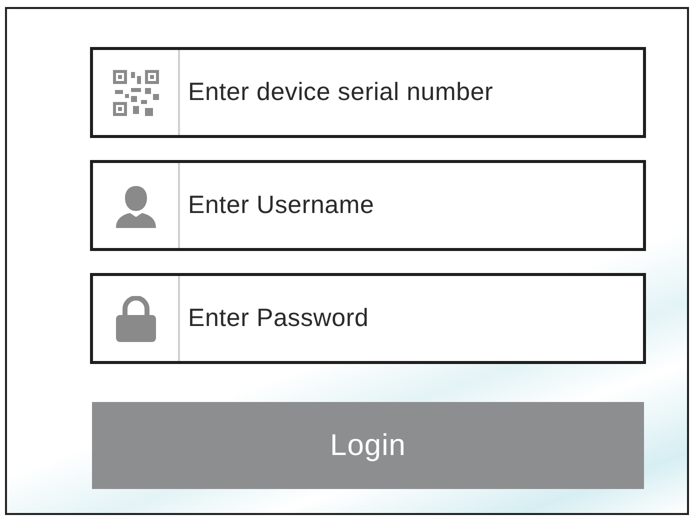 The width and height of the screenshot is (698, 522). I want to click on password-field: Enter Password, so click(368, 318).